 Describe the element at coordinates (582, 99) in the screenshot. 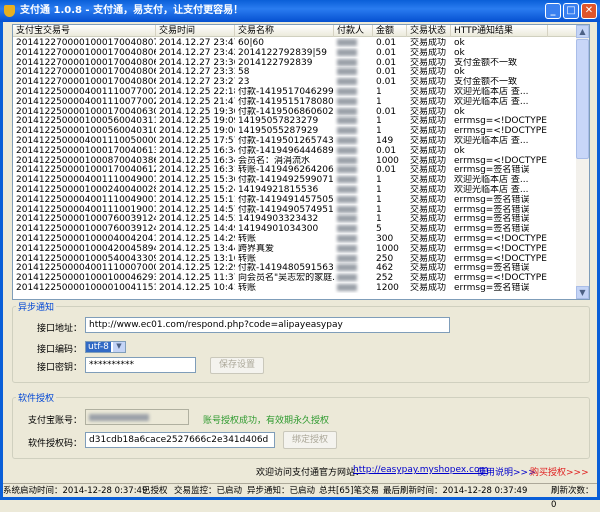

I see `scroll-thumb` at that location.